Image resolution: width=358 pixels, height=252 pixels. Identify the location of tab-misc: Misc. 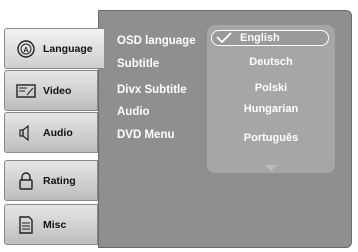
(51, 224).